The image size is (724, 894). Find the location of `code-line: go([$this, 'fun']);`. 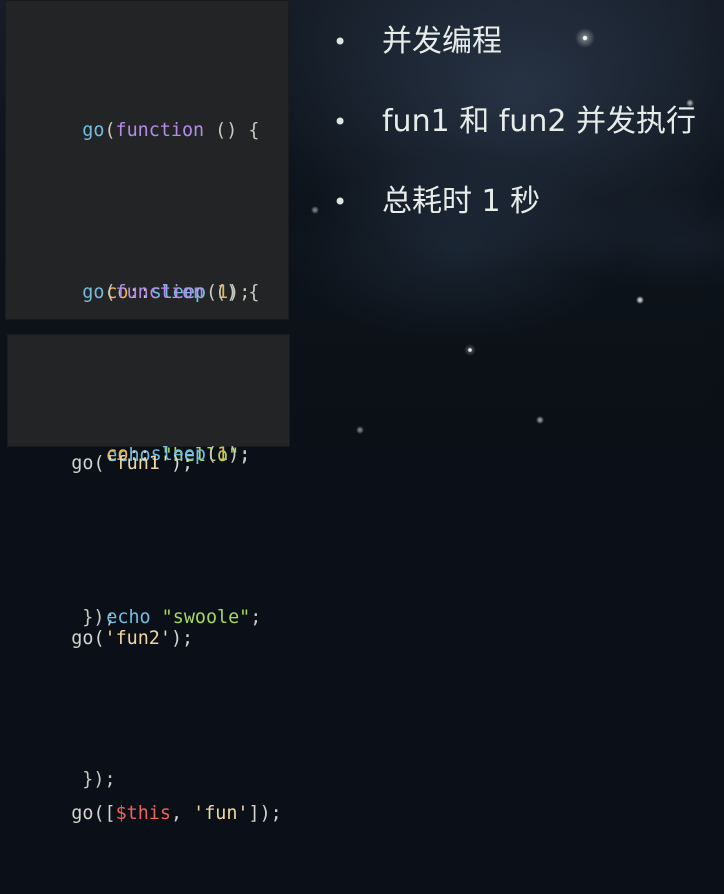

code-line: go([$this, 'fun']); is located at coordinates (154, 813).